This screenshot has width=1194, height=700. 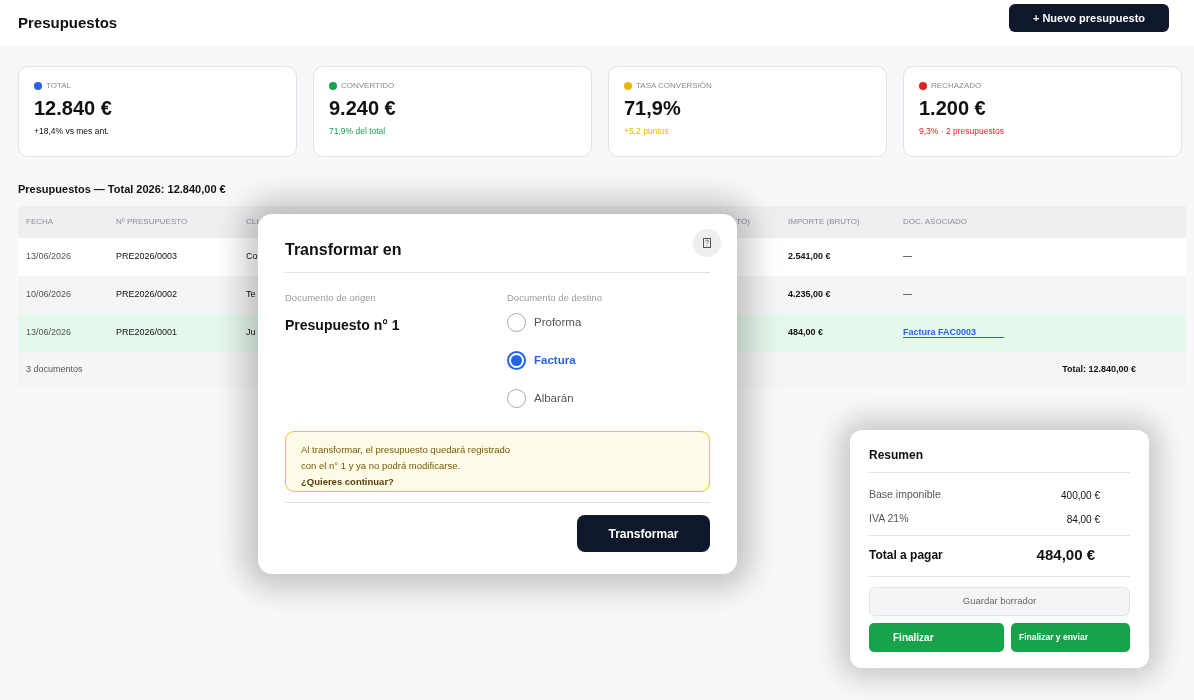 What do you see at coordinates (824, 221) in the screenshot?
I see `column-header: IMPORTE (BRUTO)` at bounding box center [824, 221].